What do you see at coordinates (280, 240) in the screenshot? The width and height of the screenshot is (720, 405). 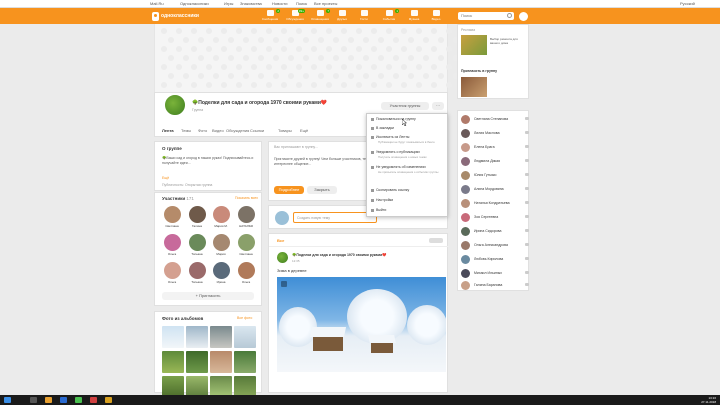 I see `feed-filter-all: Все` at bounding box center [280, 240].